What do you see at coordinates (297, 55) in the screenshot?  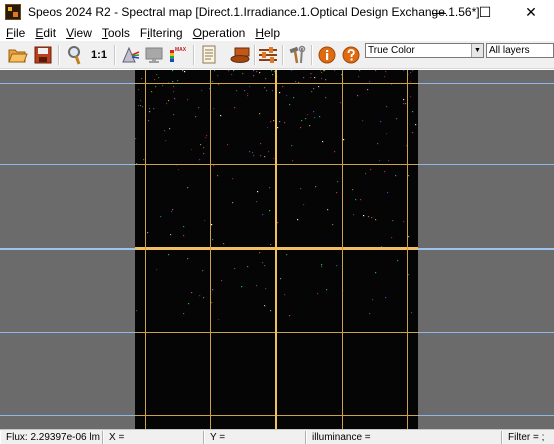 I see `tools-button` at bounding box center [297, 55].